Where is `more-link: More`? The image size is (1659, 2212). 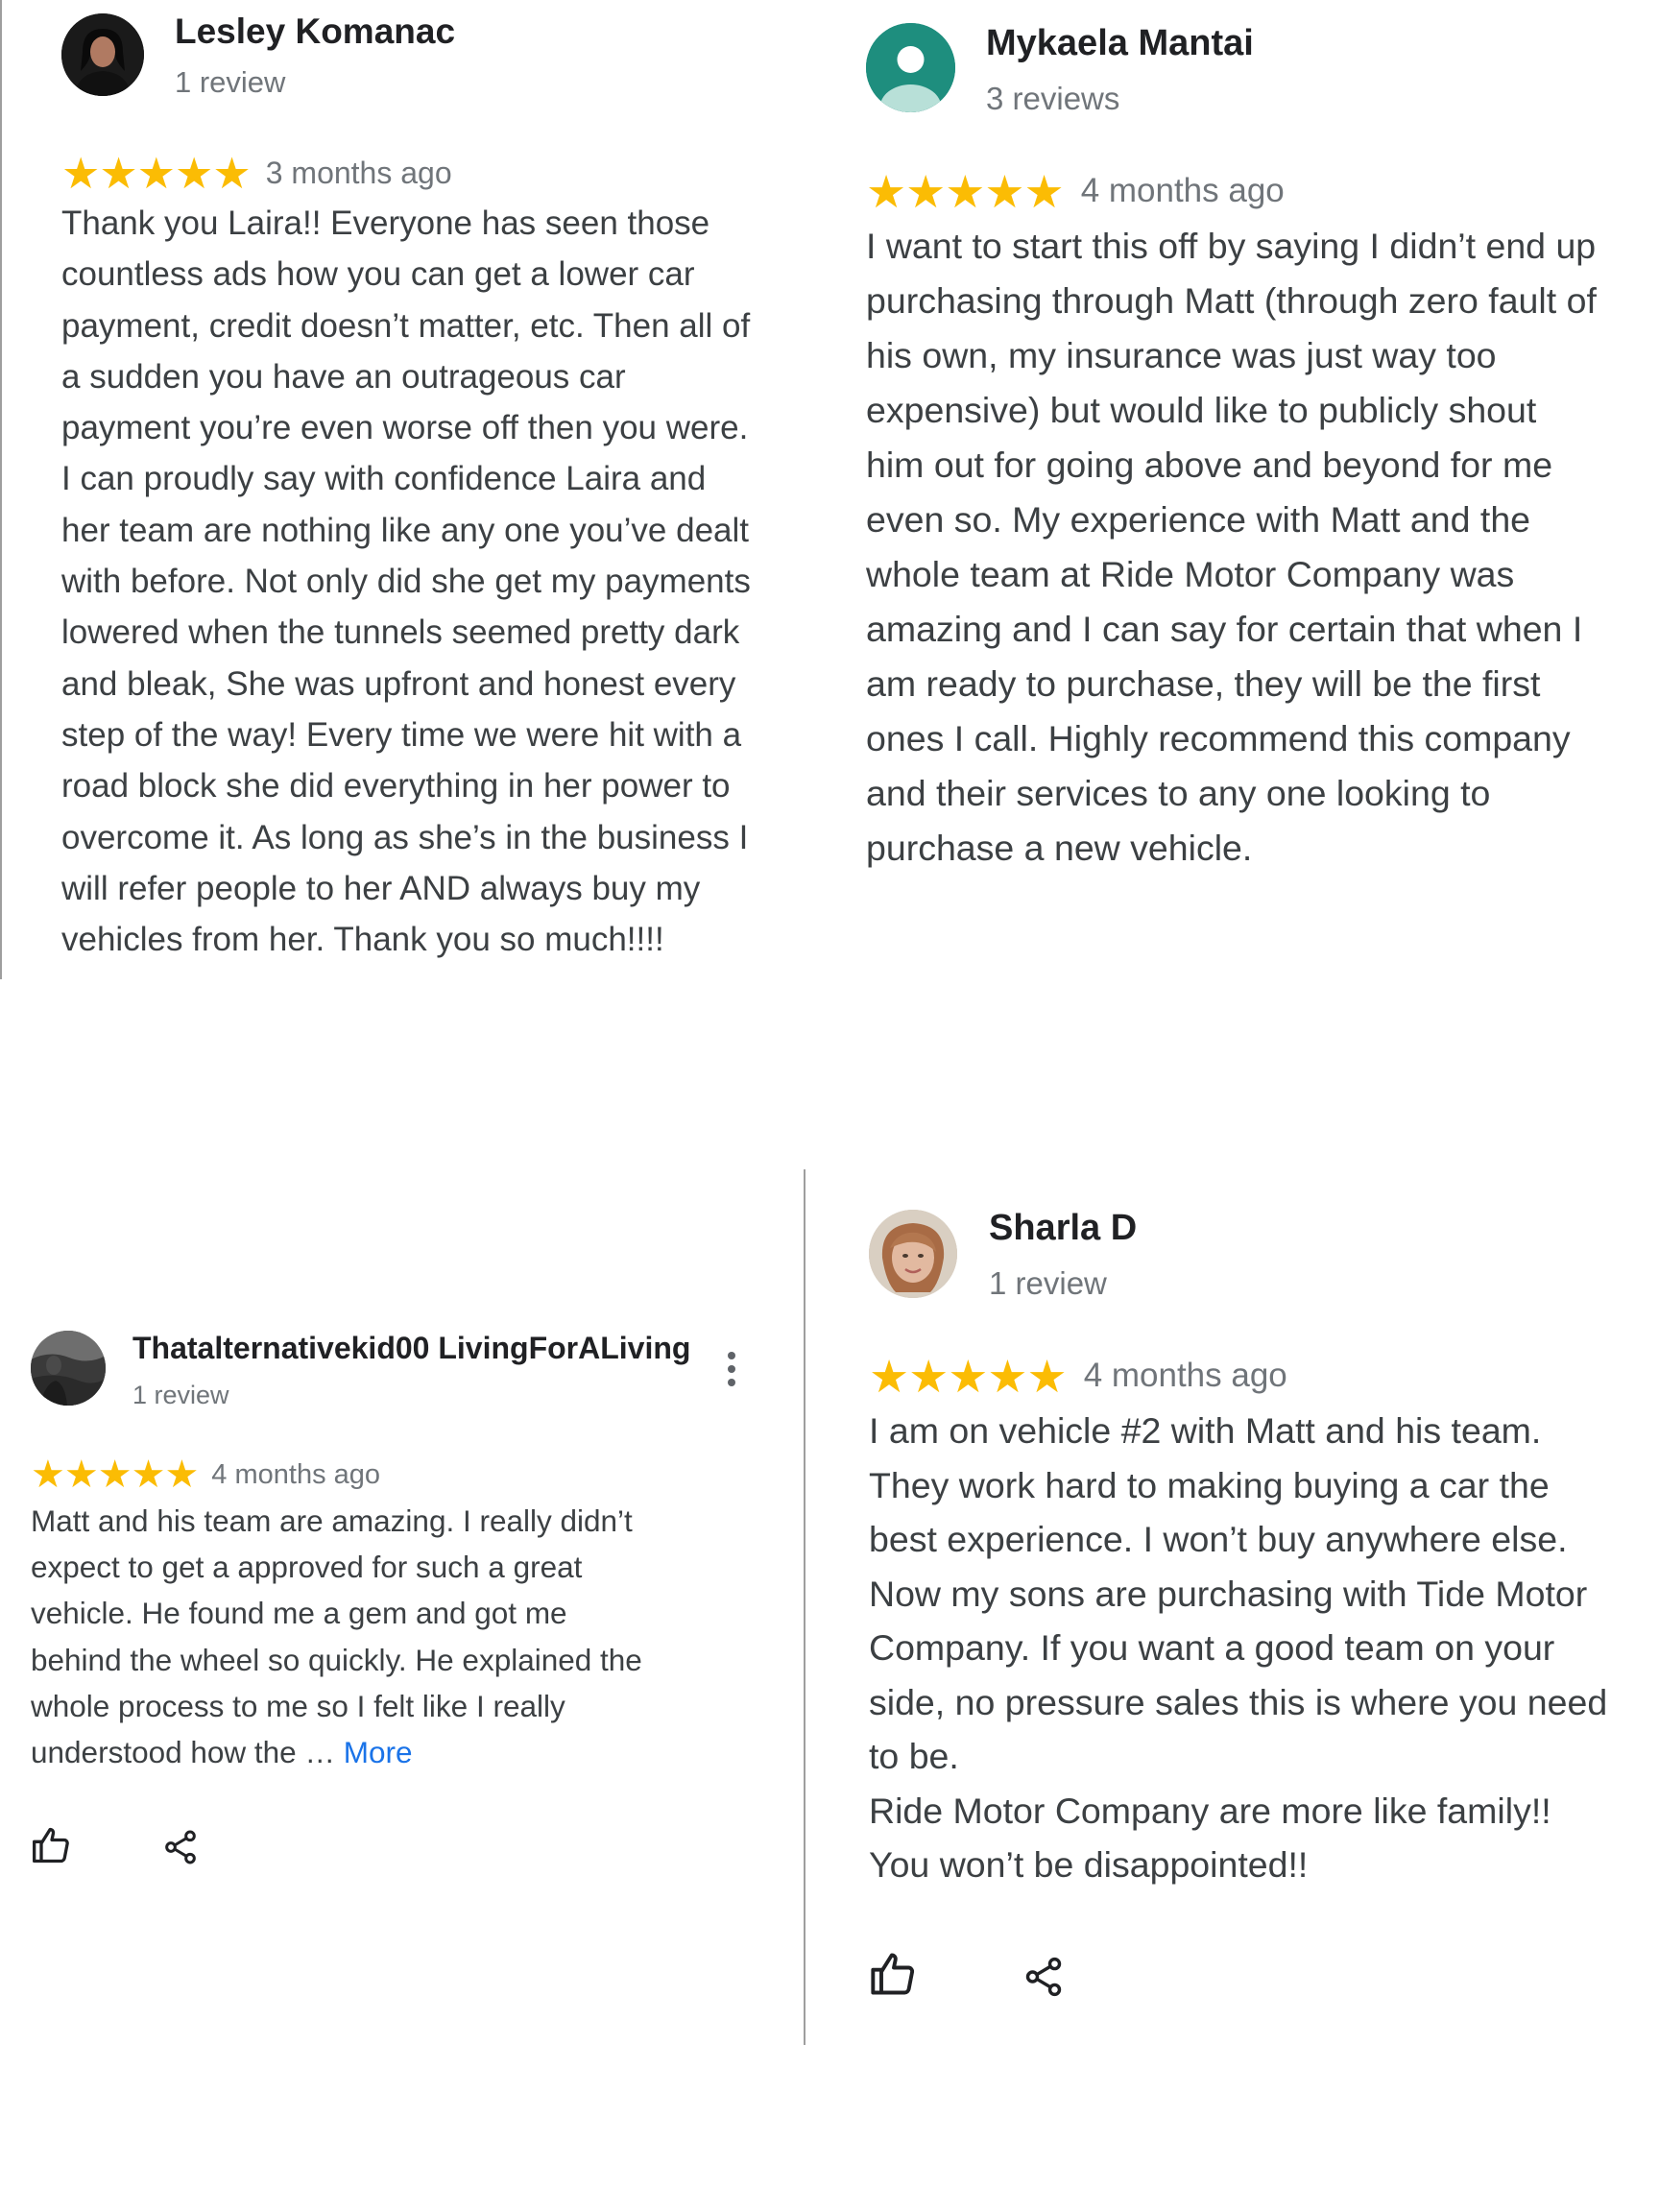 more-link: More is located at coordinates (378, 1752).